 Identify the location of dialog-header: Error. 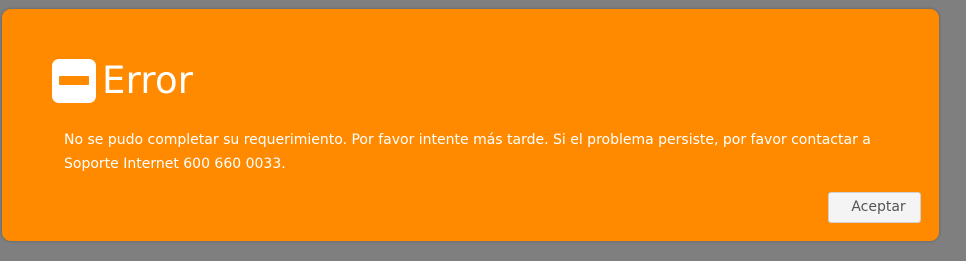
(122, 81).